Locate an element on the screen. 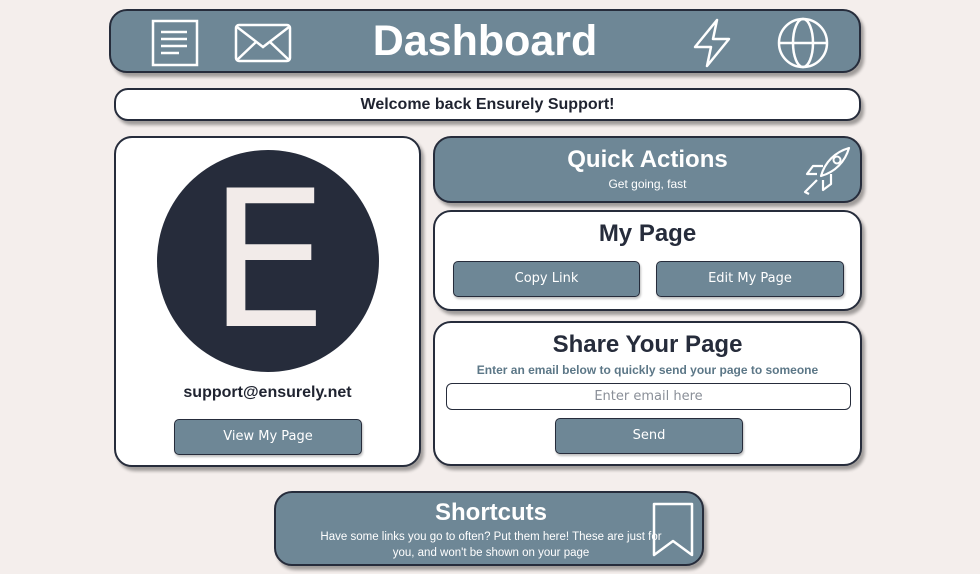  avatar: E is located at coordinates (268, 261).